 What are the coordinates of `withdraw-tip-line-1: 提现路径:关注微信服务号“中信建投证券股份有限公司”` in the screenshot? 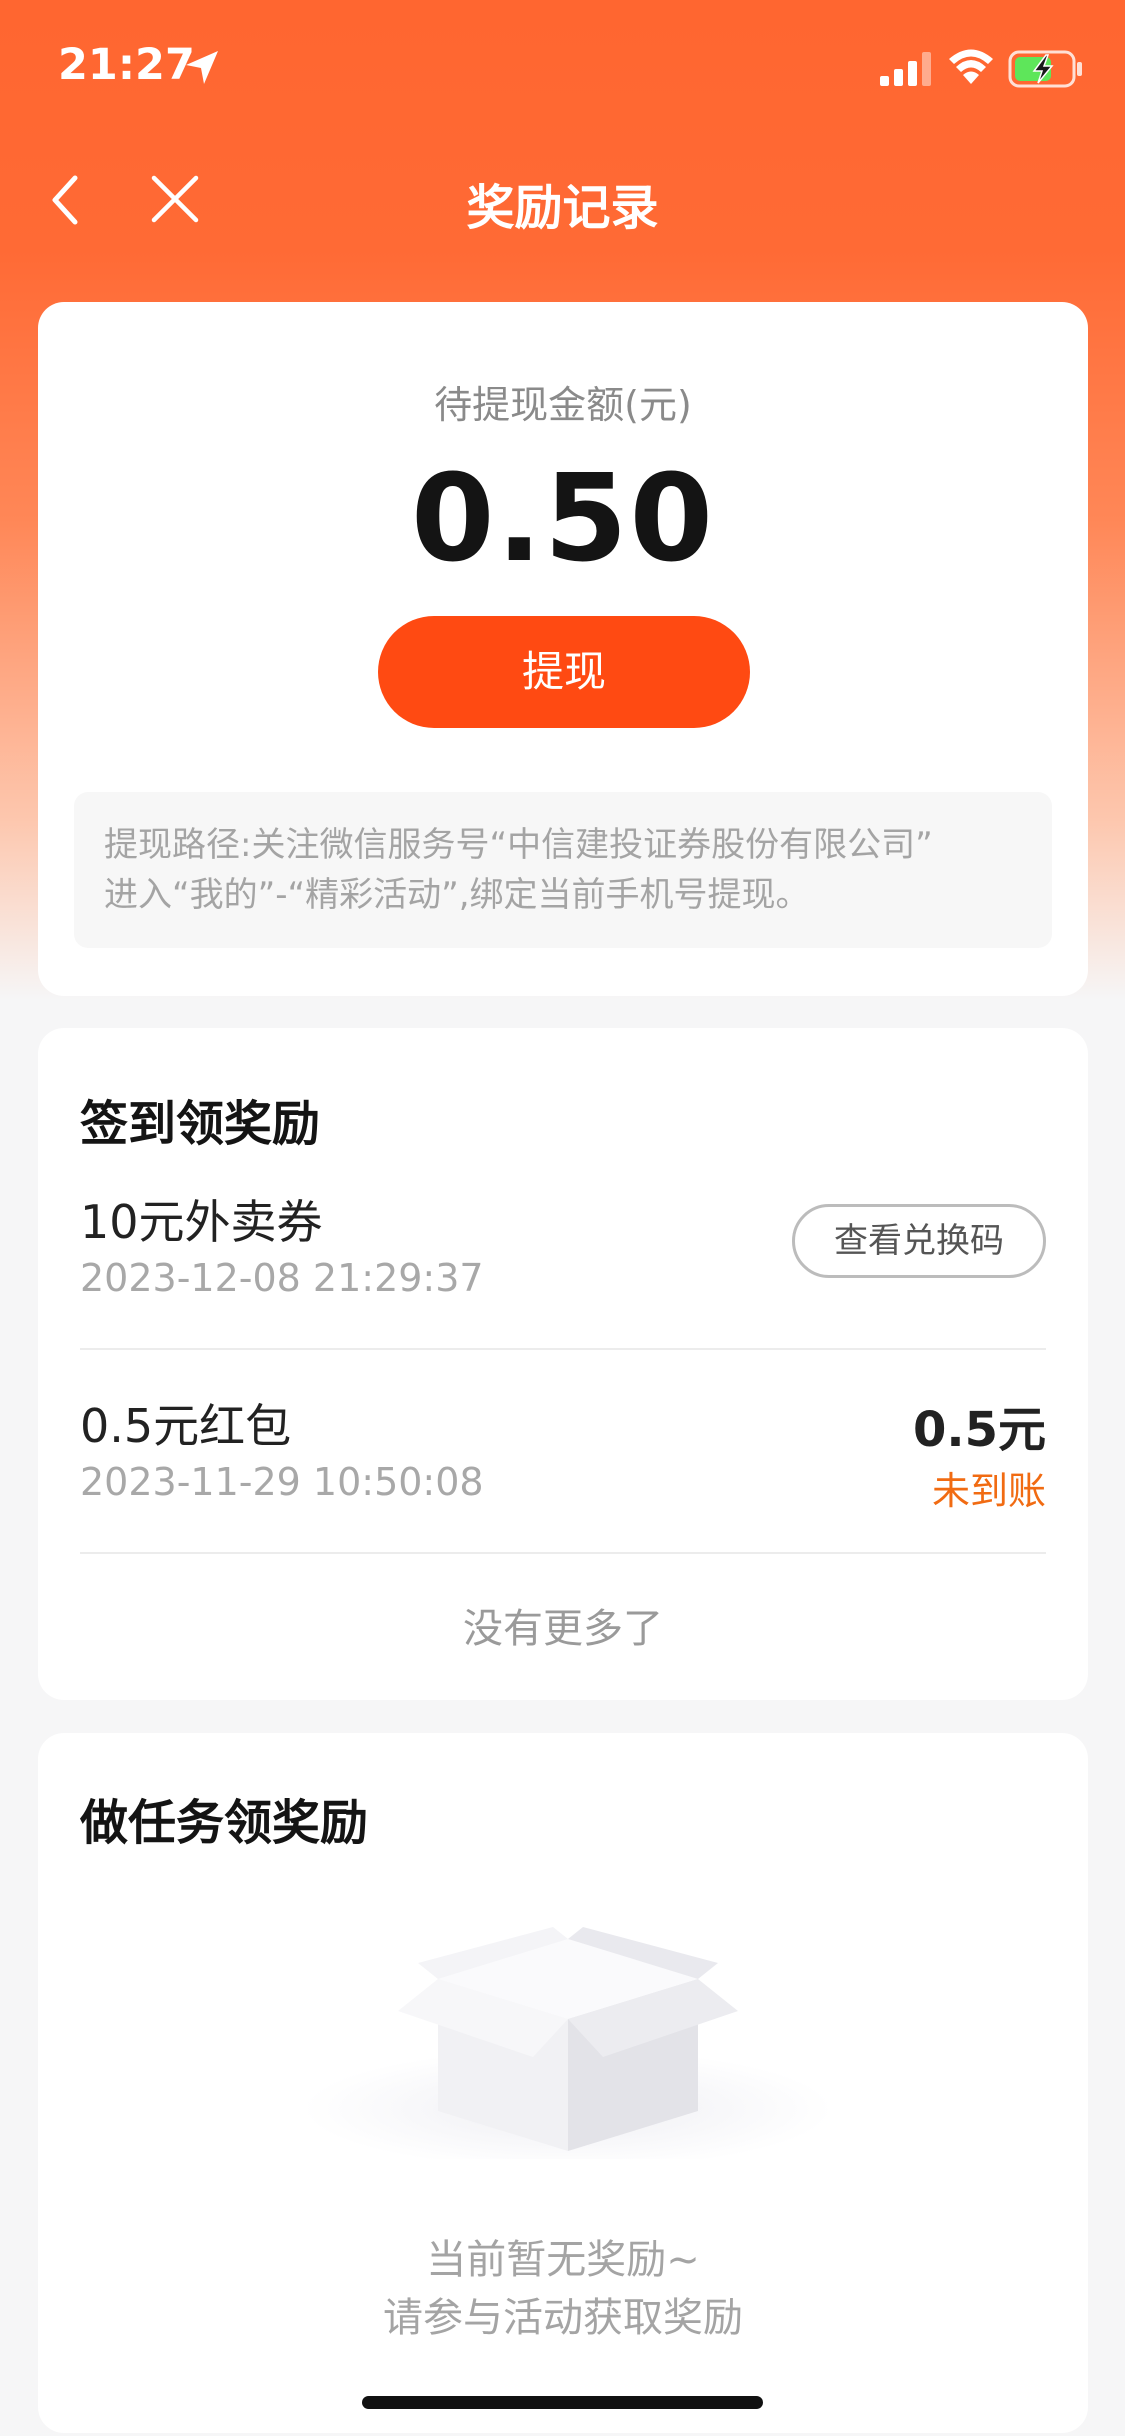 It's located at (518, 845).